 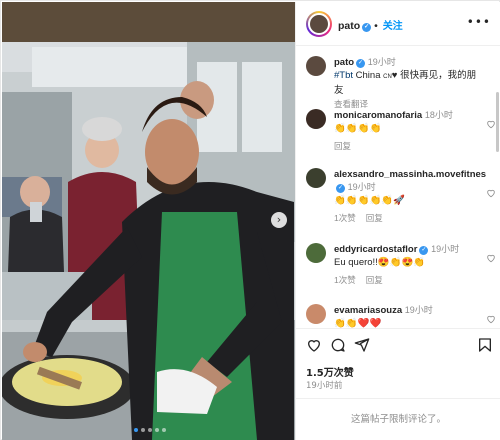 What do you see at coordinates (387, 77) in the screenshot?
I see `flag-cn: CN` at bounding box center [387, 77].